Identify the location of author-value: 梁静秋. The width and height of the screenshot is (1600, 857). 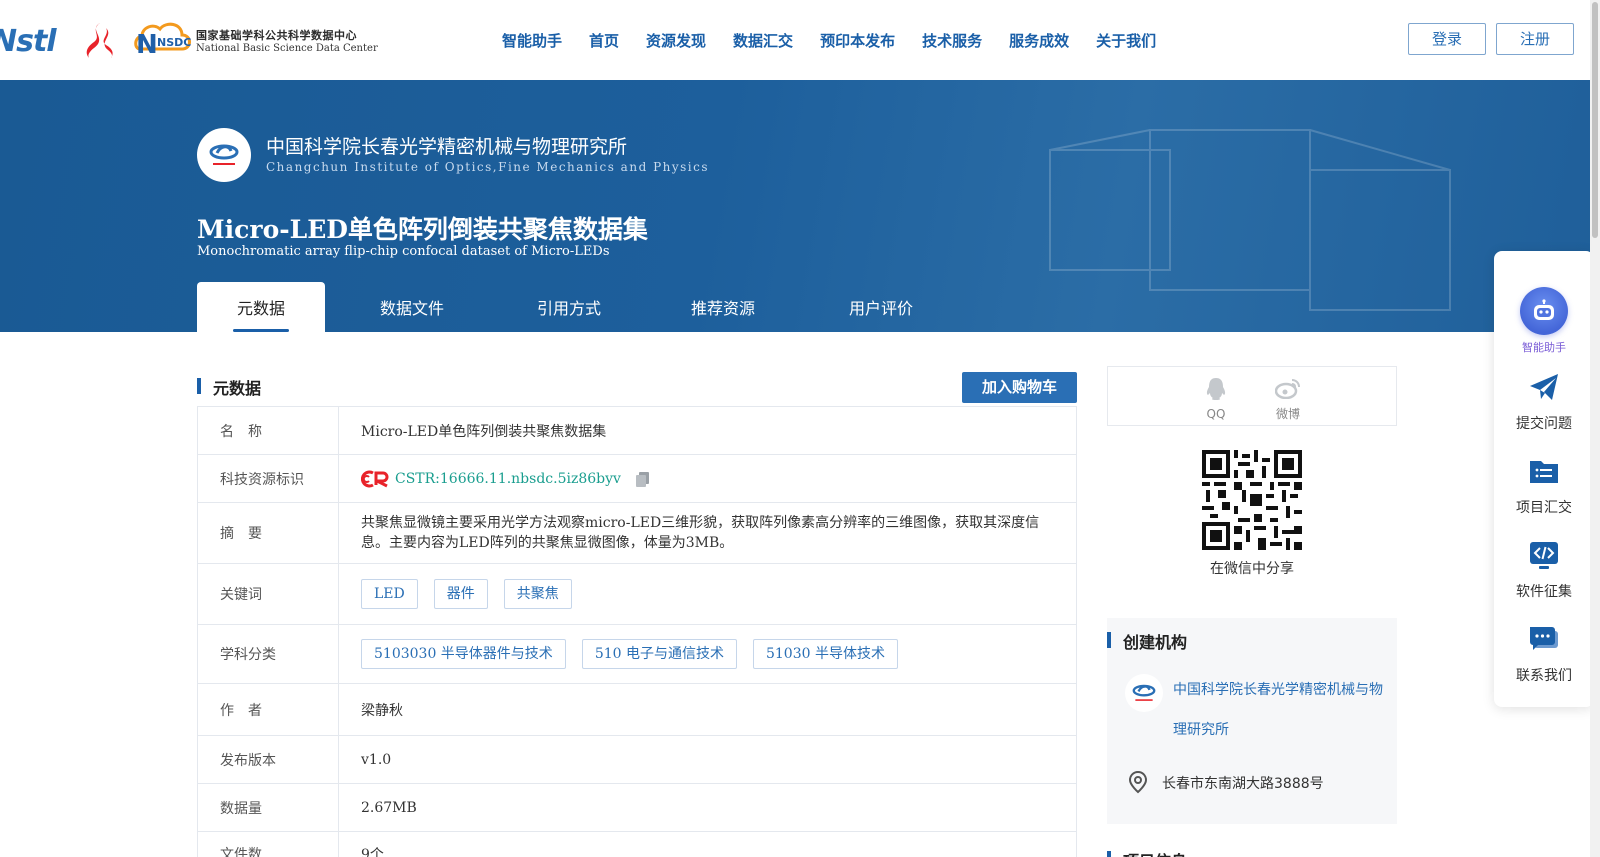
(382, 710).